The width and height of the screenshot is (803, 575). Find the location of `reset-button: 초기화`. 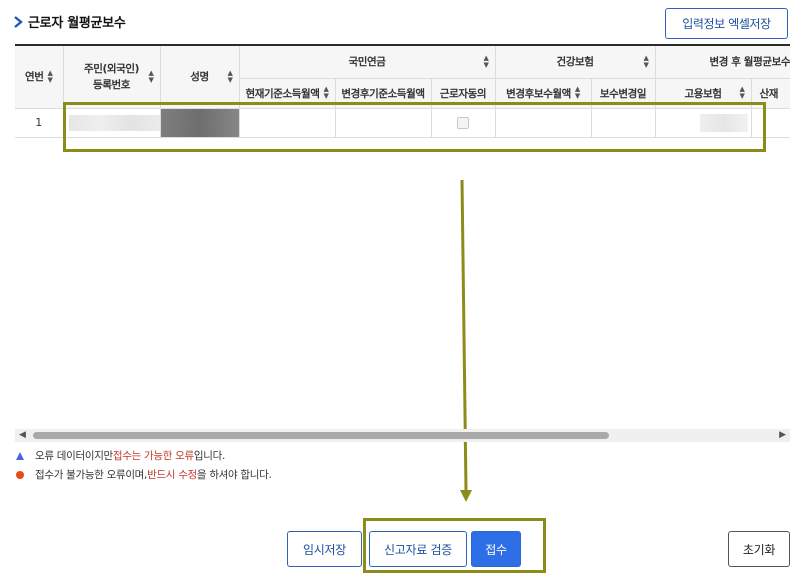

reset-button: 초기화 is located at coordinates (759, 549).